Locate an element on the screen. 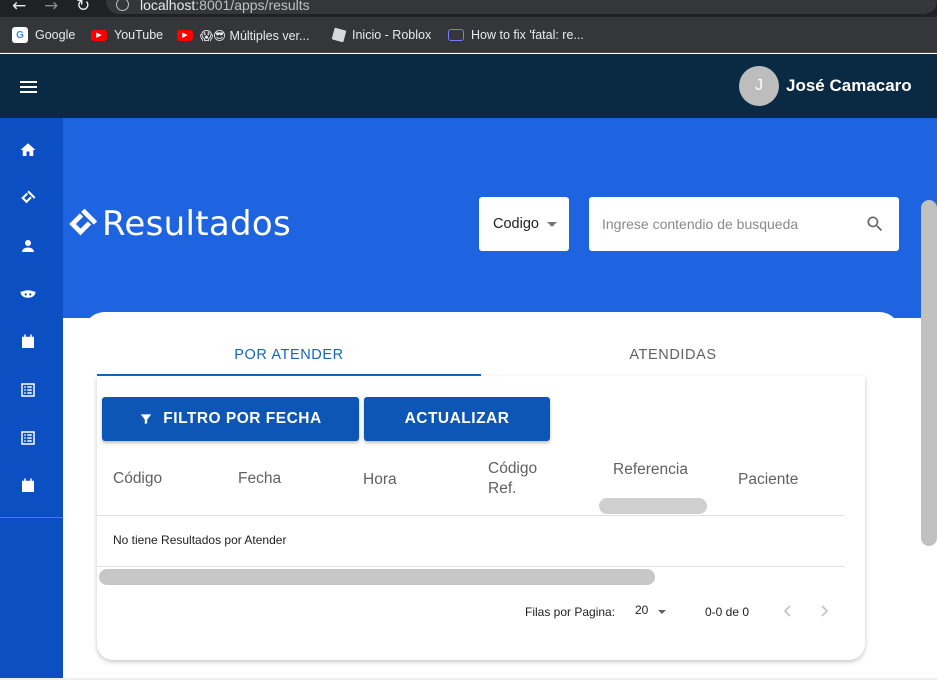 Image resolution: width=937 pixels, height=680 pixels. tabs: POR ATENDER ATENDIDAS is located at coordinates (481, 354).